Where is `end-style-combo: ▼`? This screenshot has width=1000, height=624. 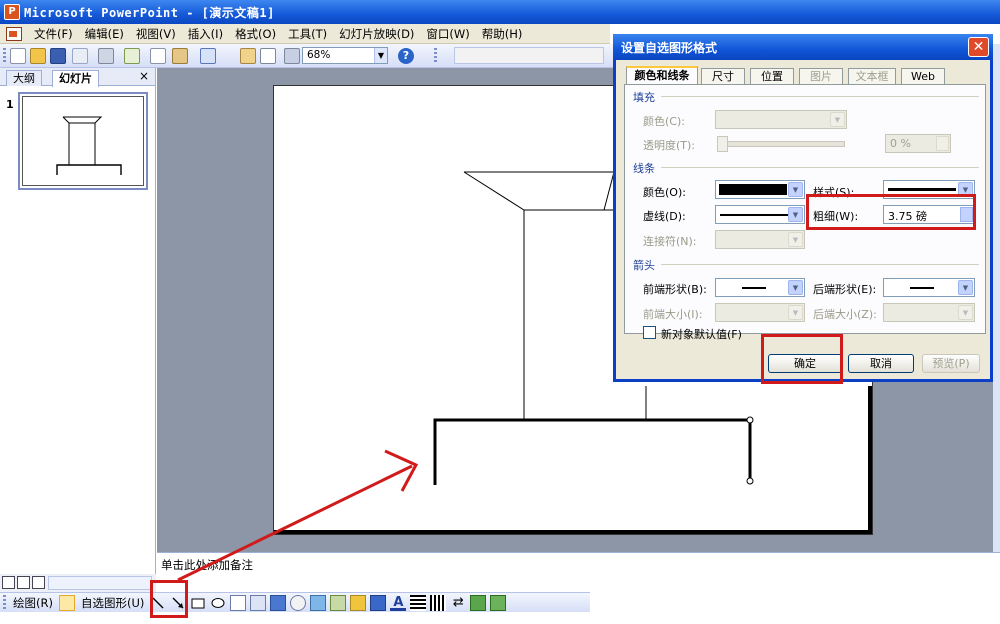 end-style-combo: ▼ is located at coordinates (929, 287).